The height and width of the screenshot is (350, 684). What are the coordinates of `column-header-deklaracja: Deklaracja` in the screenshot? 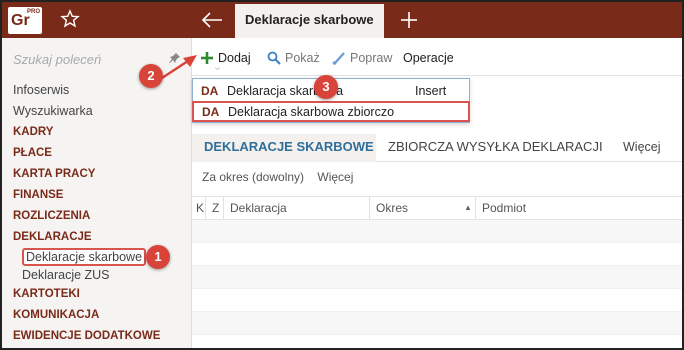 It's located at (298, 208).